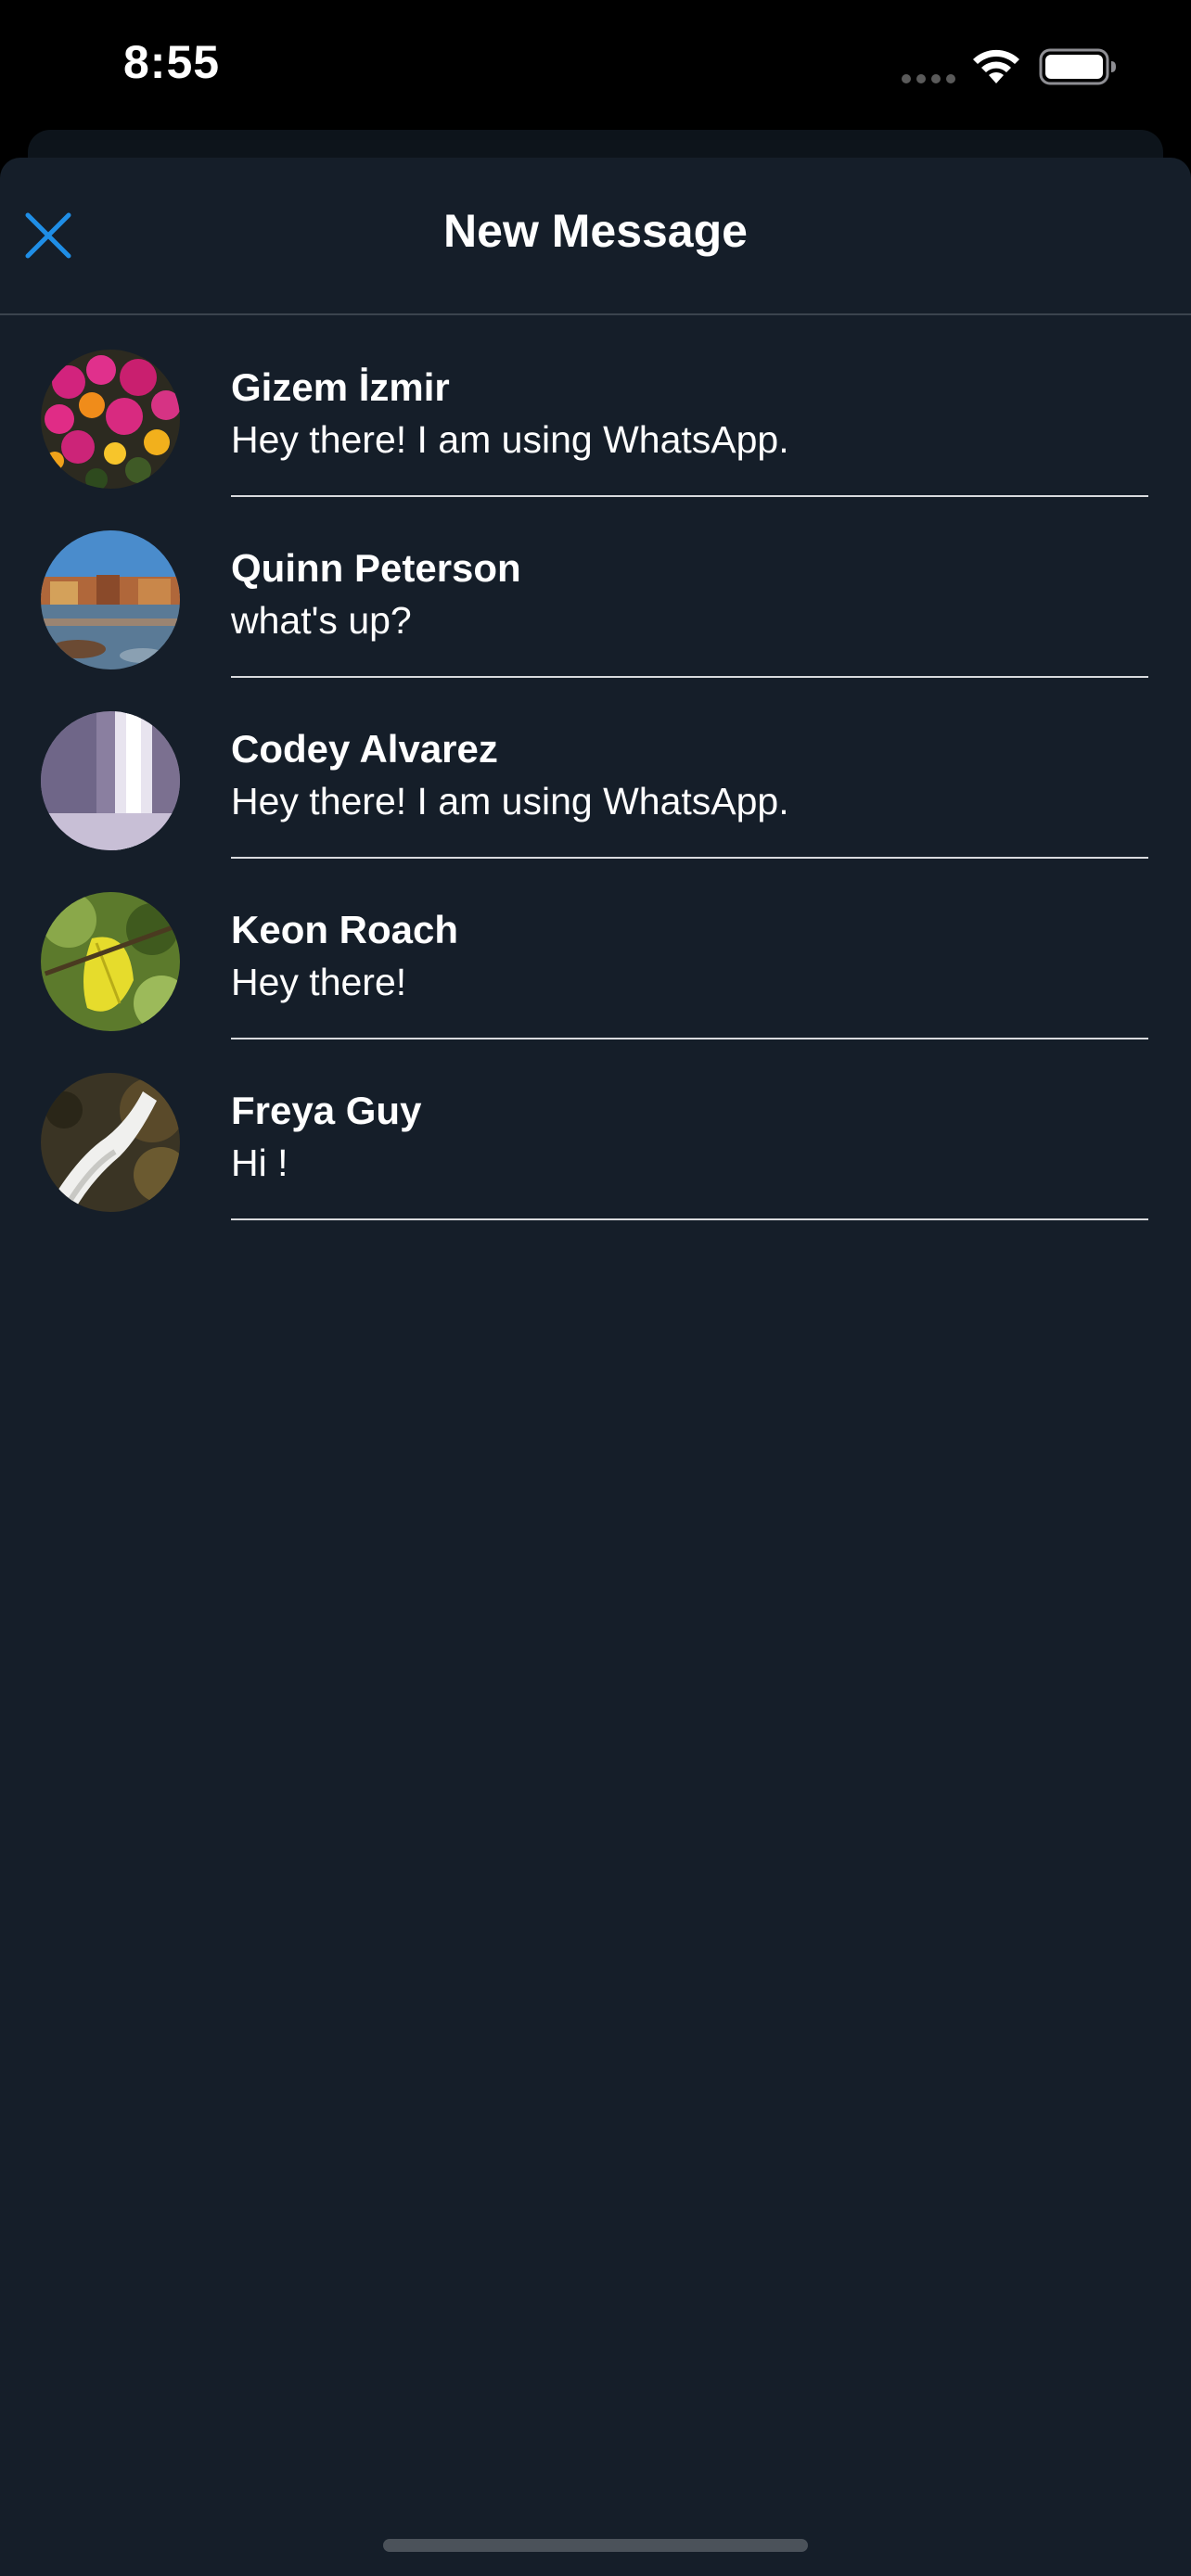  Describe the element at coordinates (319, 982) in the screenshot. I see `contact-status: Hey there!` at that location.